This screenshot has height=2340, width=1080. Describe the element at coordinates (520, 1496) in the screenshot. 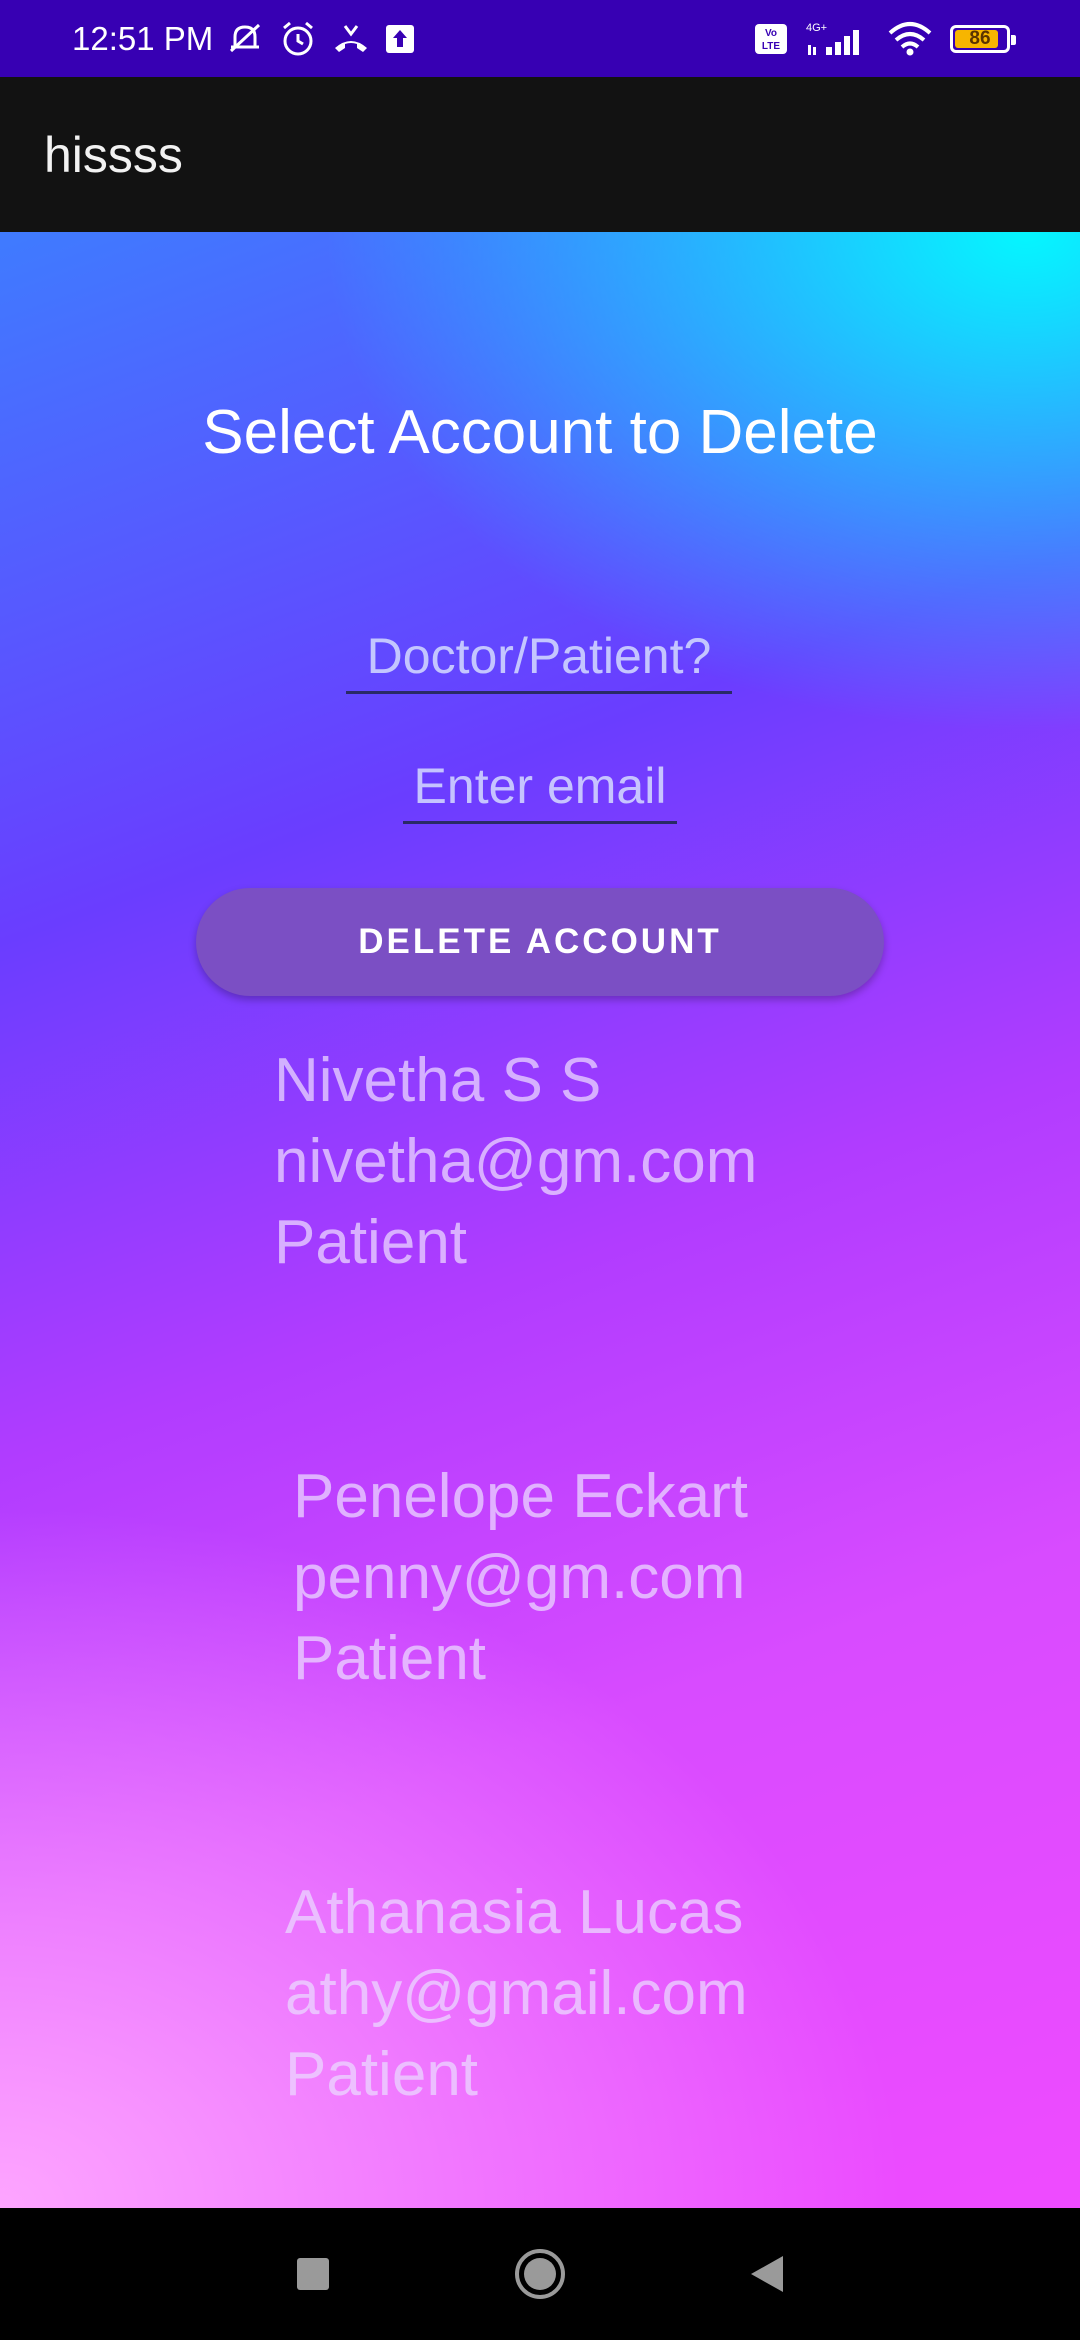

I see `account-name: Penelope Eckart` at that location.